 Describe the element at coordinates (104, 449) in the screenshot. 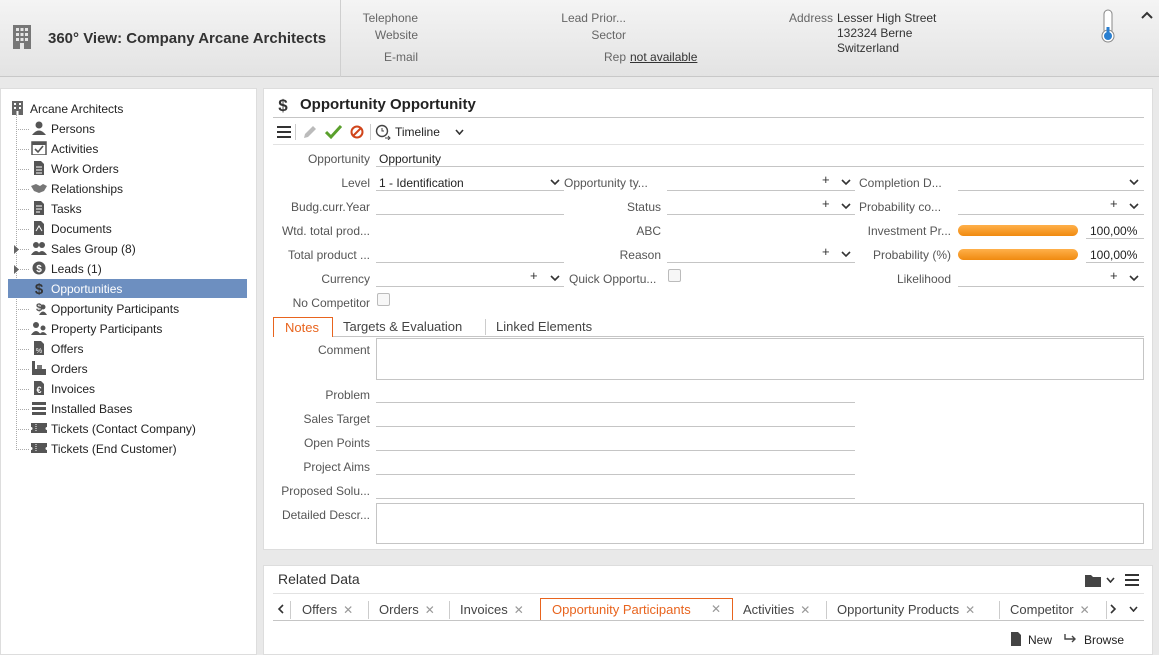

I see `tree-item-tickets-end-customer: Tickets (End Customer)` at that location.